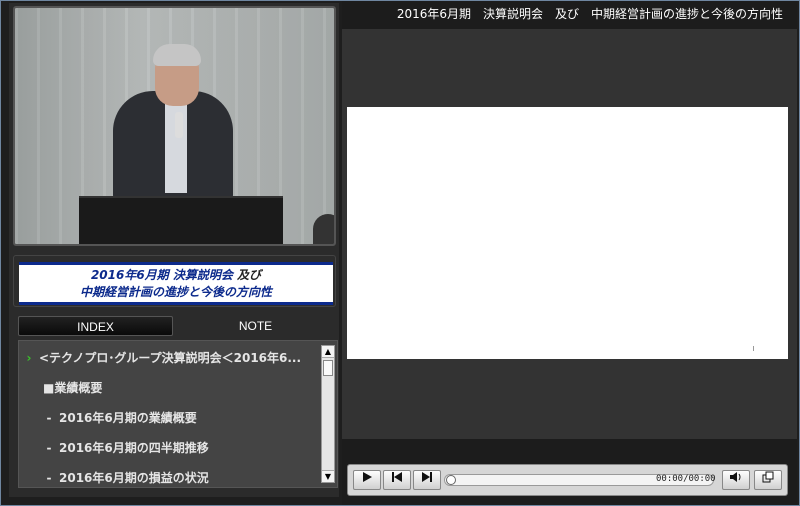  Describe the element at coordinates (328, 476) in the screenshot. I see `scroll-down-icon: ▼` at that location.